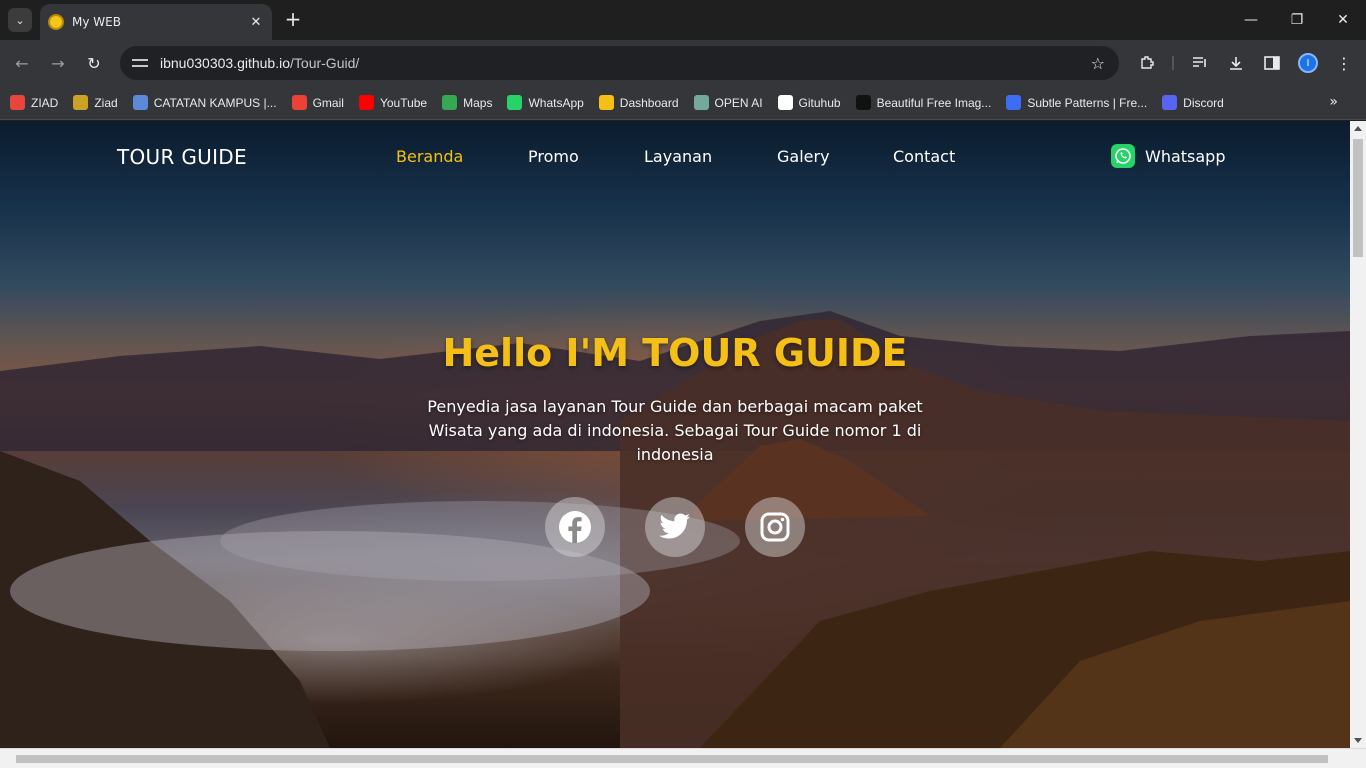 Image resolution: width=1366 pixels, height=768 pixels. I want to click on maps-icon, so click(450, 102).